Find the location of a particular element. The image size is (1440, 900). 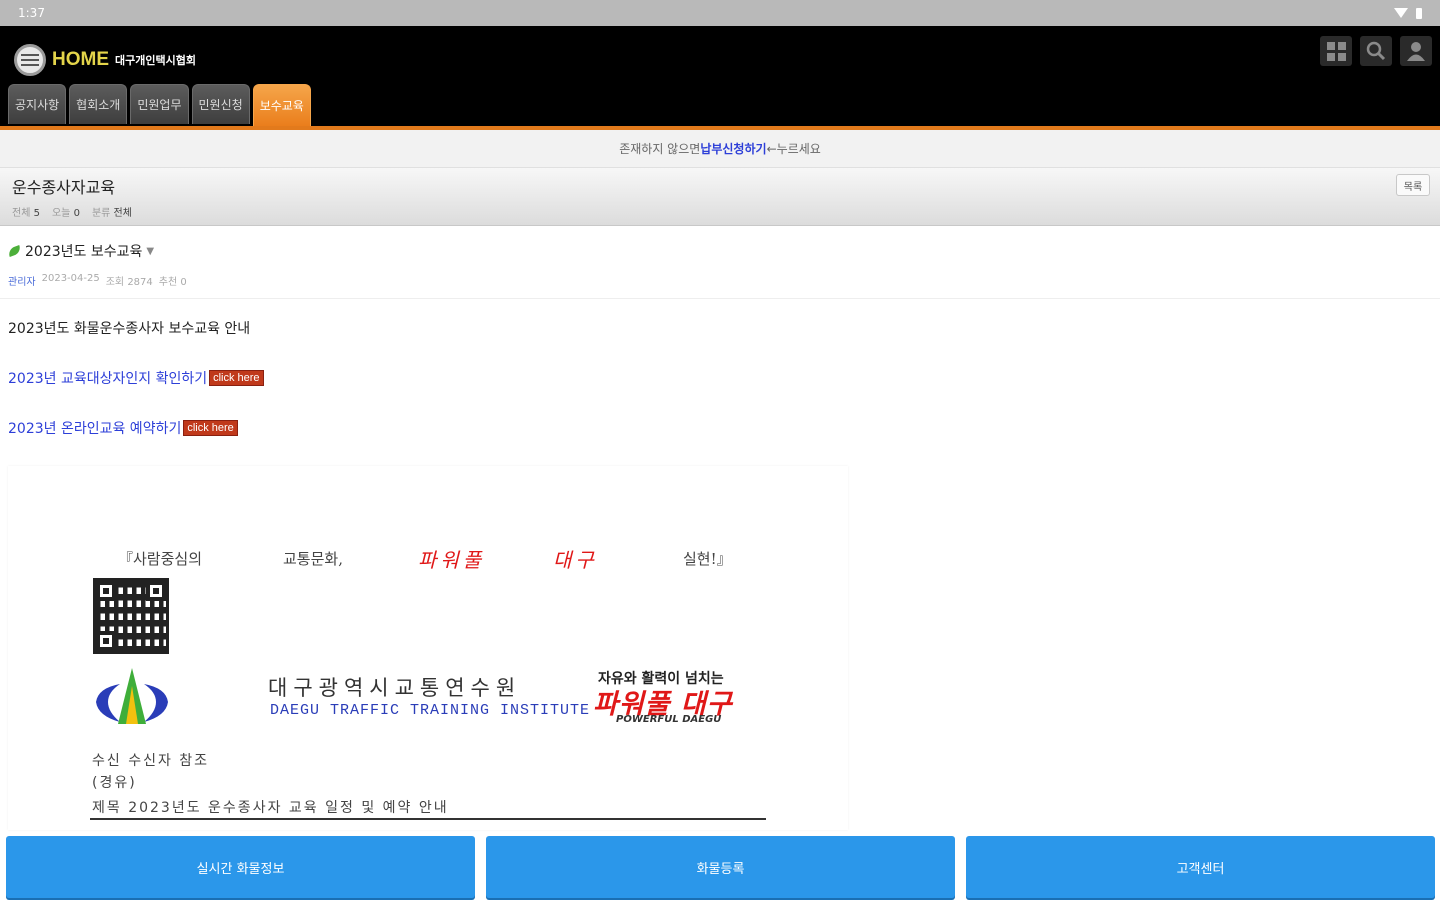

post-intro: 2023년도 화물운수종사자 보수교육 안내 is located at coordinates (129, 329).